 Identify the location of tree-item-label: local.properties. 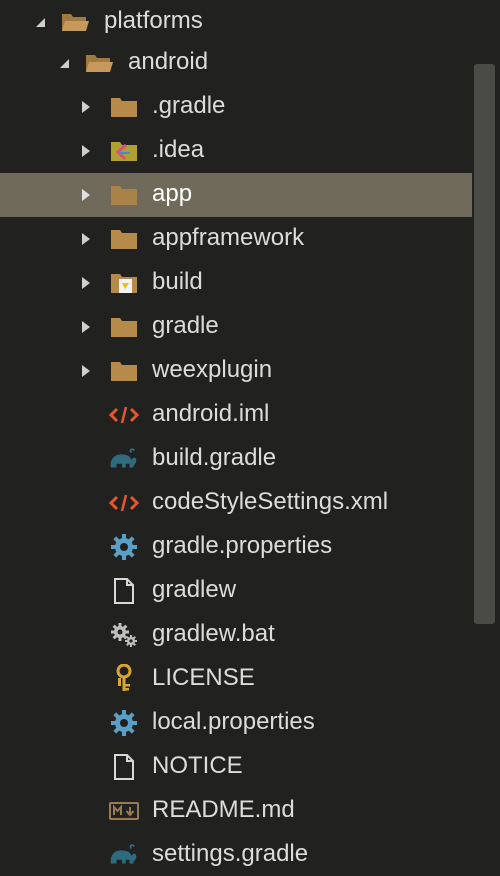
(233, 721).